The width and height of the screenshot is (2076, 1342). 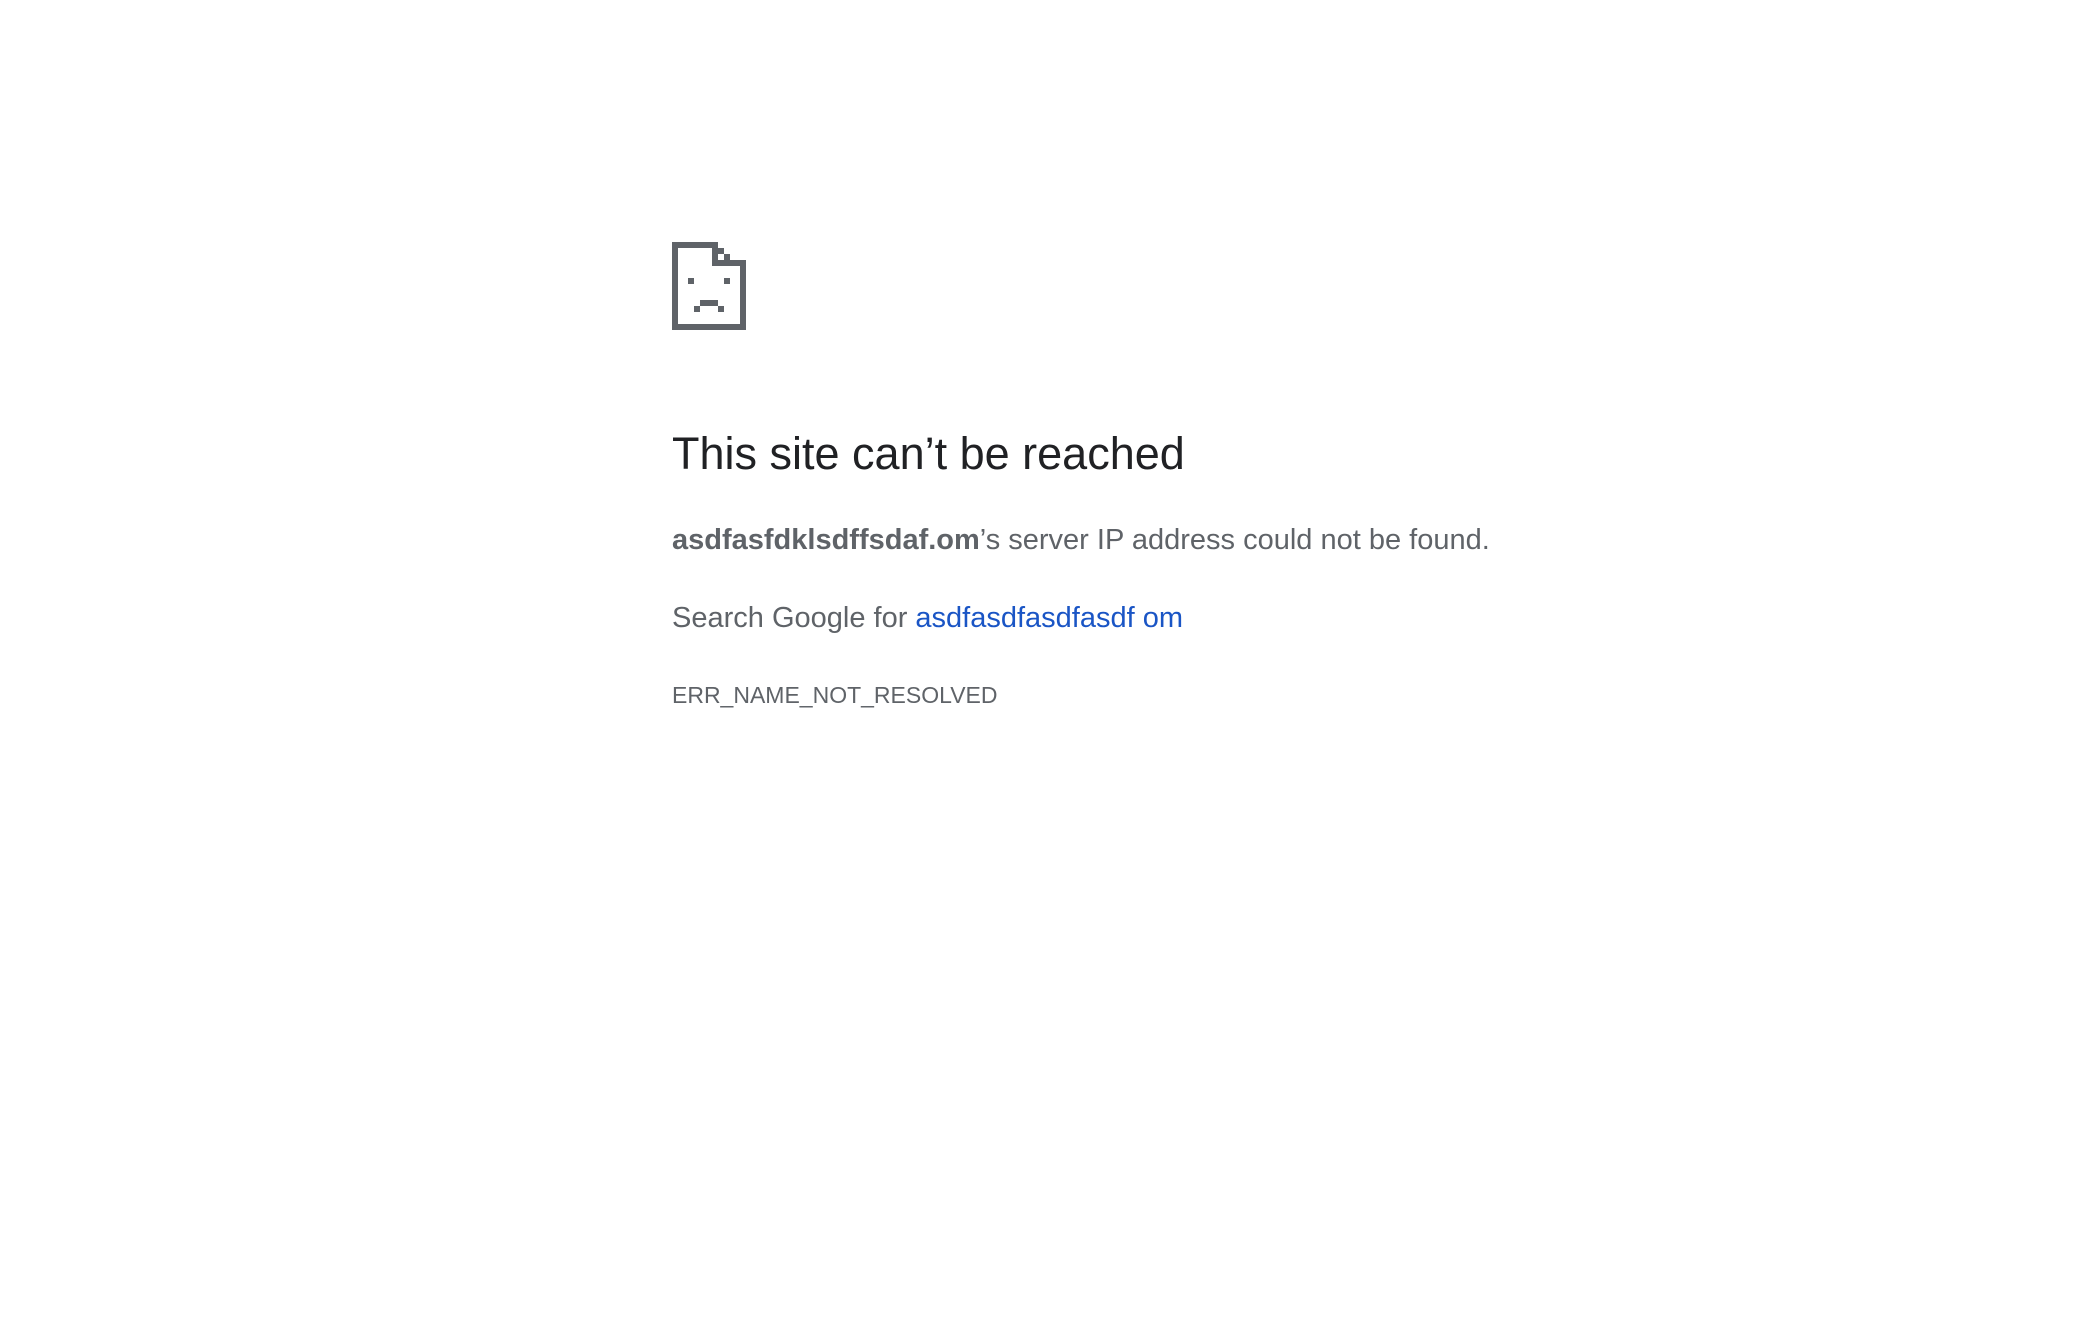 What do you see at coordinates (794, 618) in the screenshot?
I see `search-suggestion-prefix: Search Google for` at bounding box center [794, 618].